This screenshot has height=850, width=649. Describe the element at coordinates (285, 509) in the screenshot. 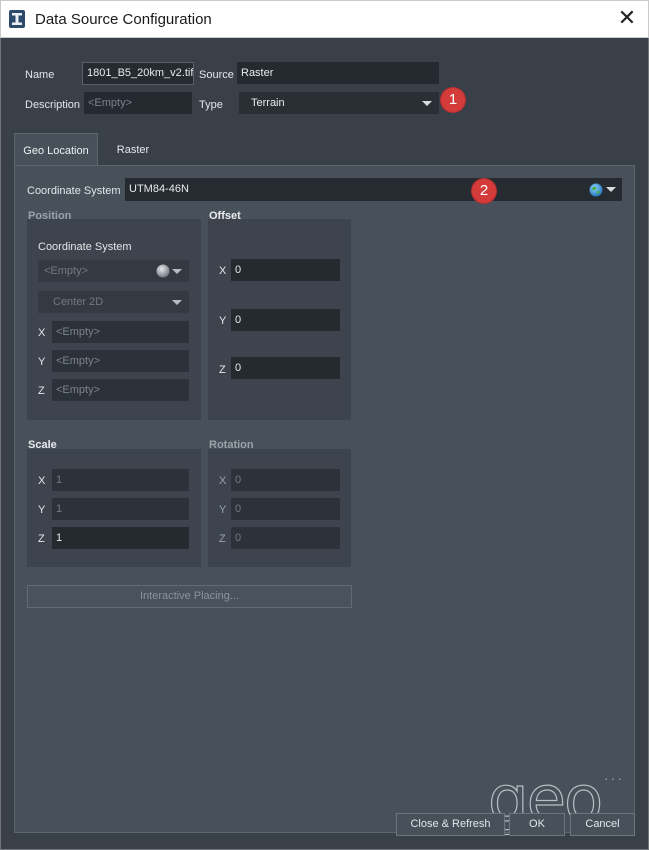

I see `rotation-y-input: 0` at that location.